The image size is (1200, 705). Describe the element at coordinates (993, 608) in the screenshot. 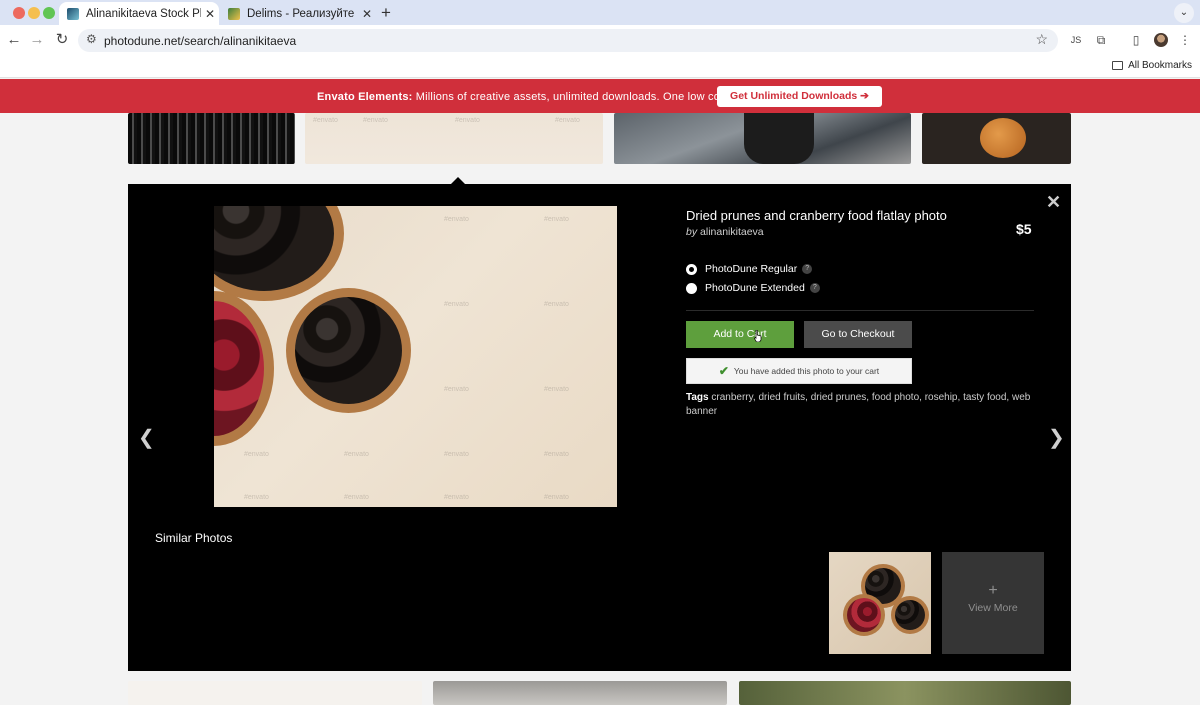

I see `view-more-label: View More` at that location.